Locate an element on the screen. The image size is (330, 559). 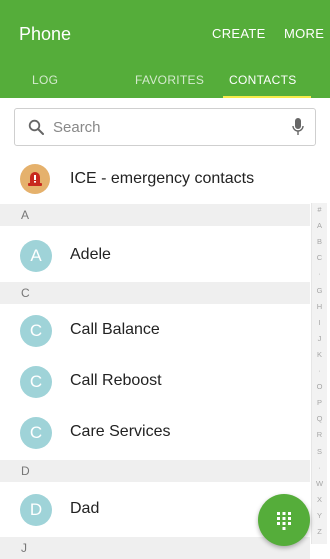
contact-name: Call Reboost is located at coordinates (116, 380).